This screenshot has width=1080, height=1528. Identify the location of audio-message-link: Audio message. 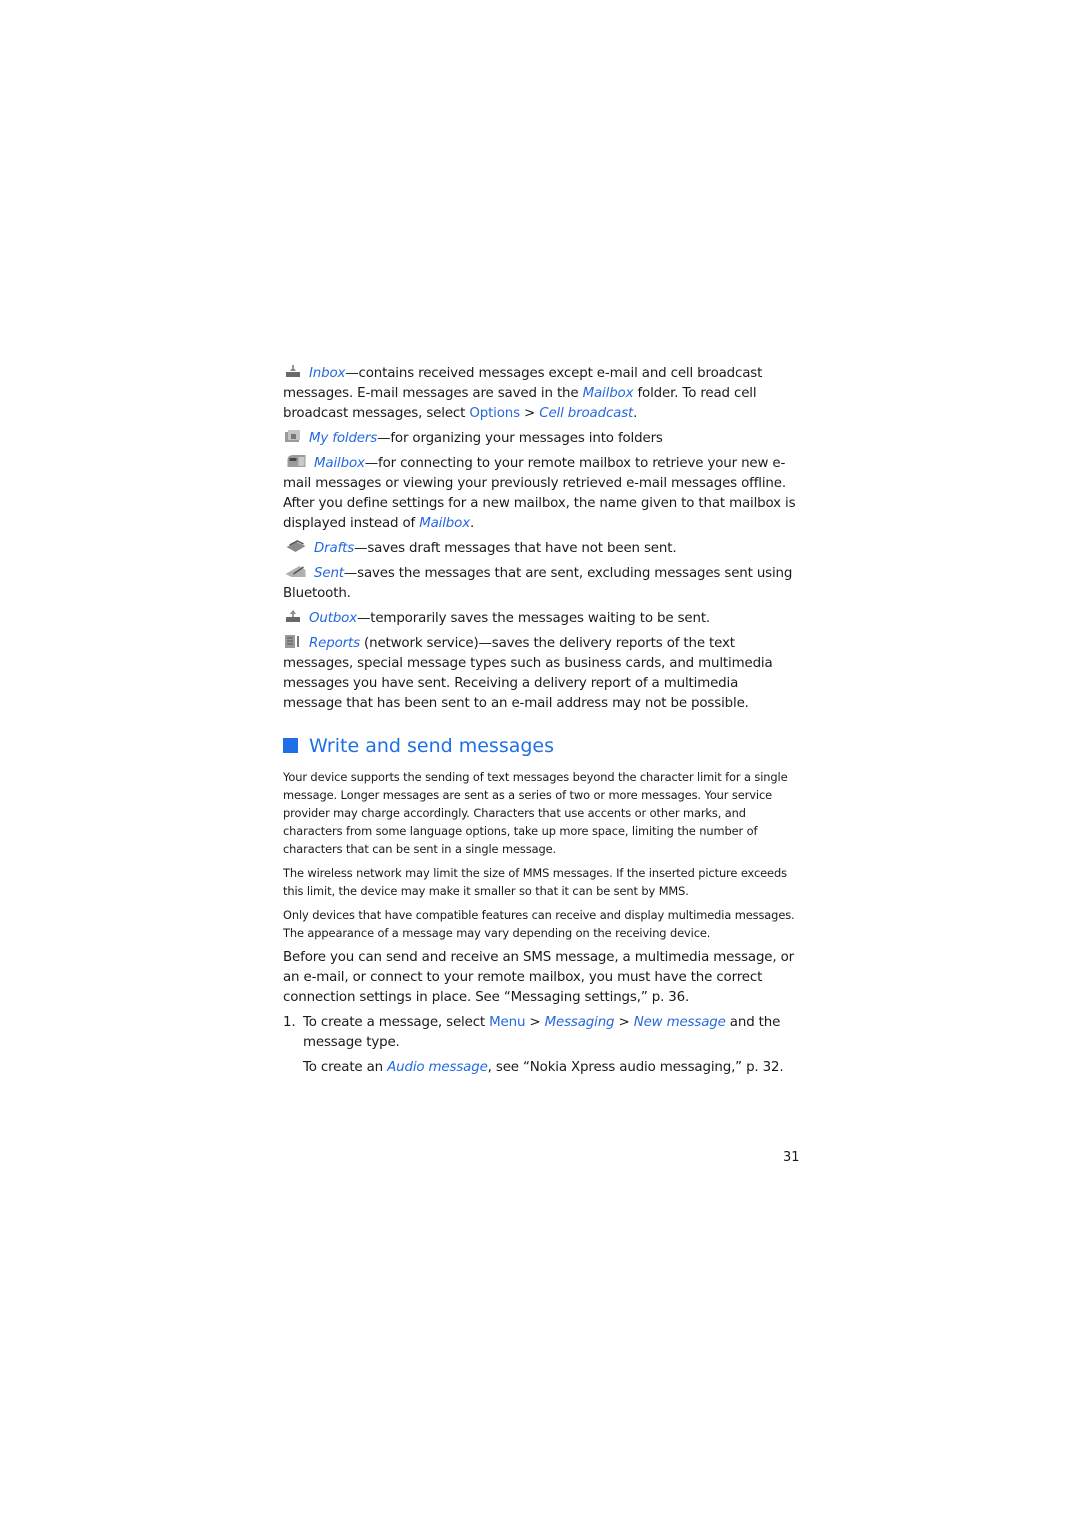
(437, 1067).